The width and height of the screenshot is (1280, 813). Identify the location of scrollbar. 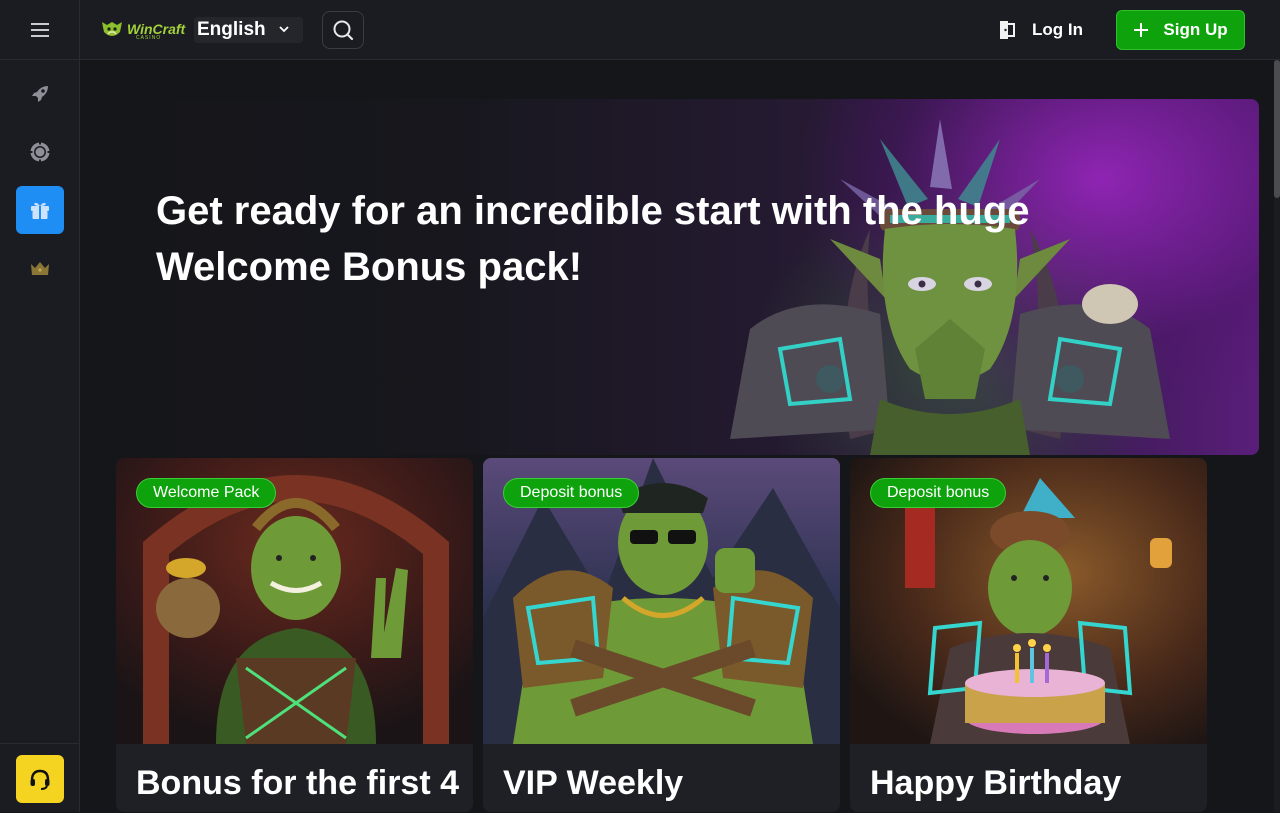
(1277, 436).